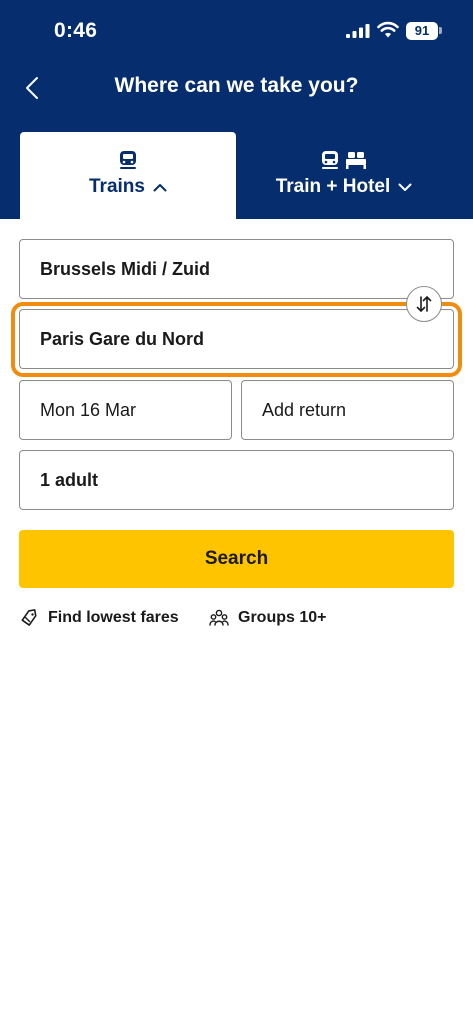  I want to click on groups-label: Groups 10+, so click(282, 617).